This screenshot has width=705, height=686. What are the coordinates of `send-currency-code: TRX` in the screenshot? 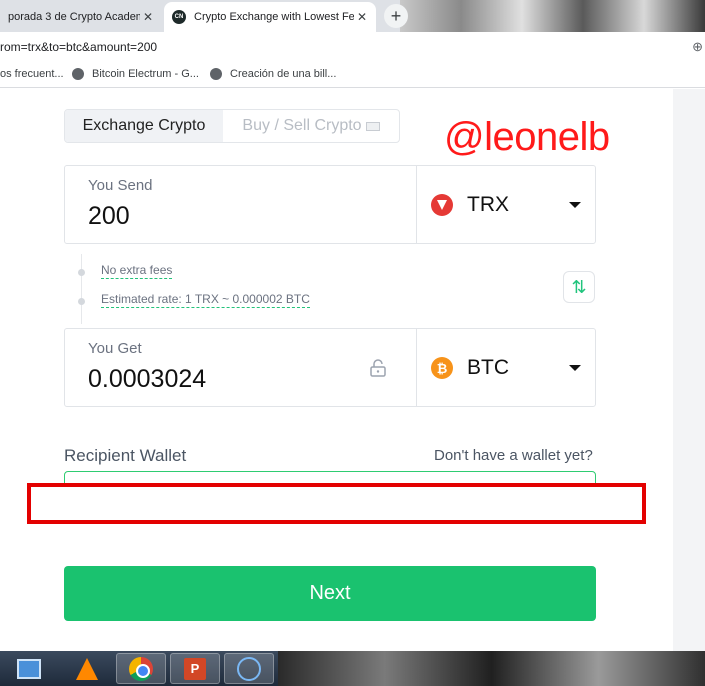 It's located at (488, 204).